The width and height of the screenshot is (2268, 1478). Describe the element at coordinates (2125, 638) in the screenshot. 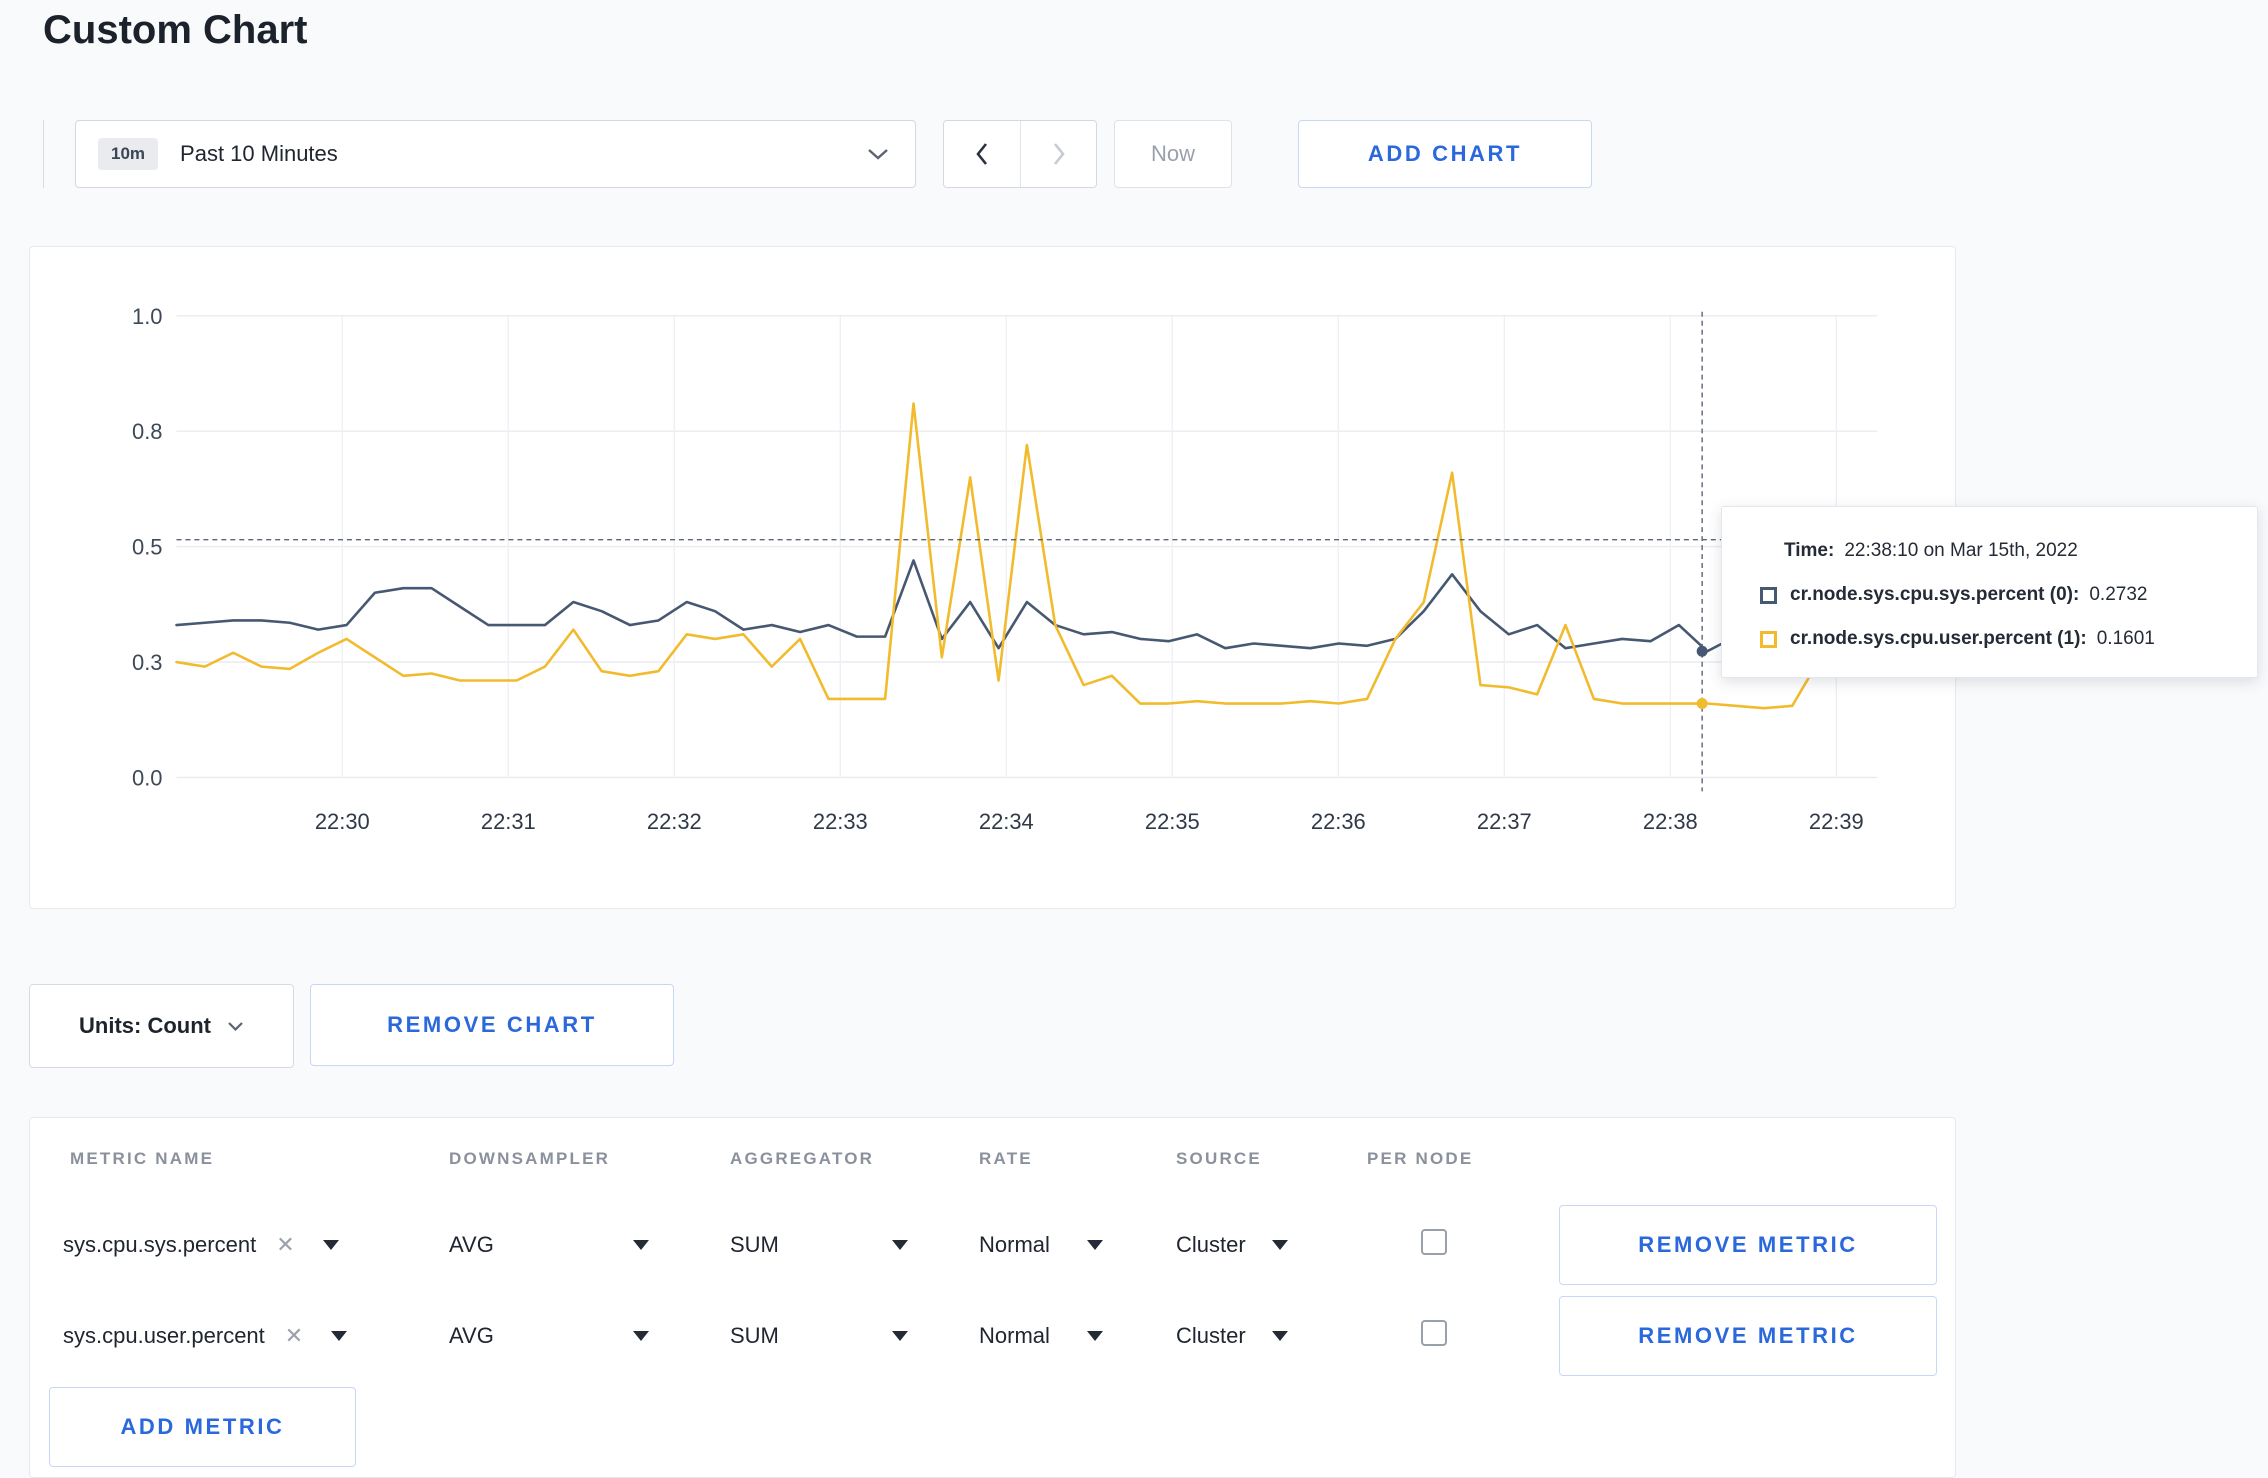

I see `tooltip-series-value: 0.1601` at that location.